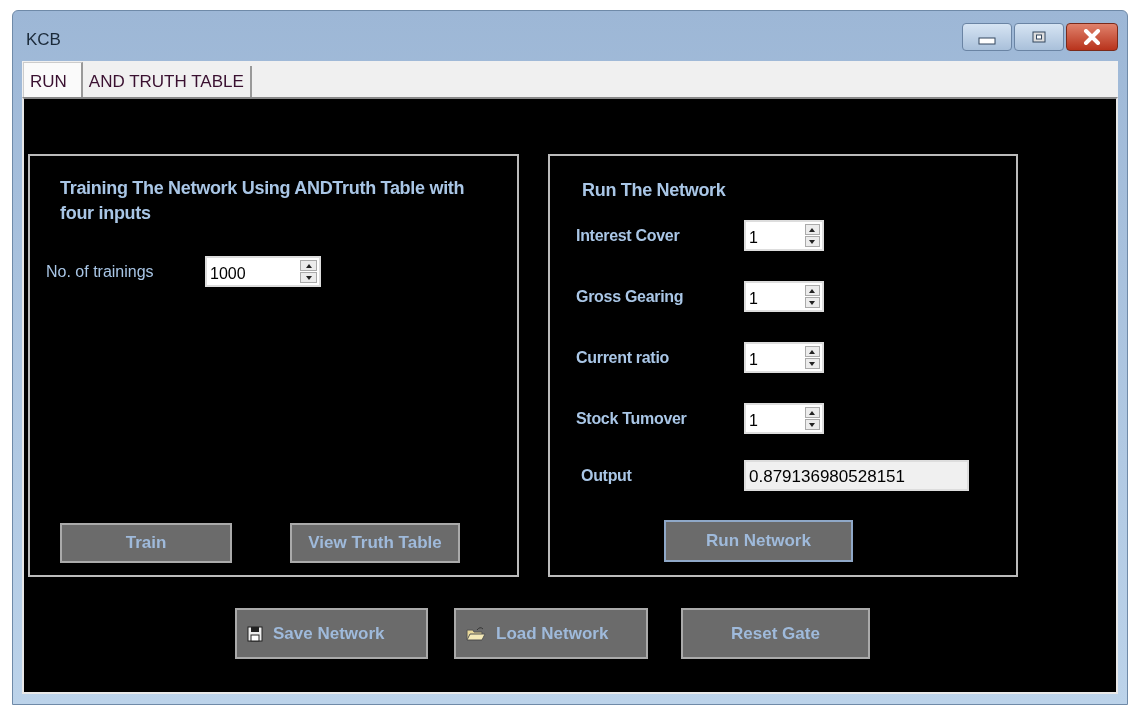 The height and width of the screenshot is (707, 1130). I want to click on spin-box: 1000, so click(263, 271).